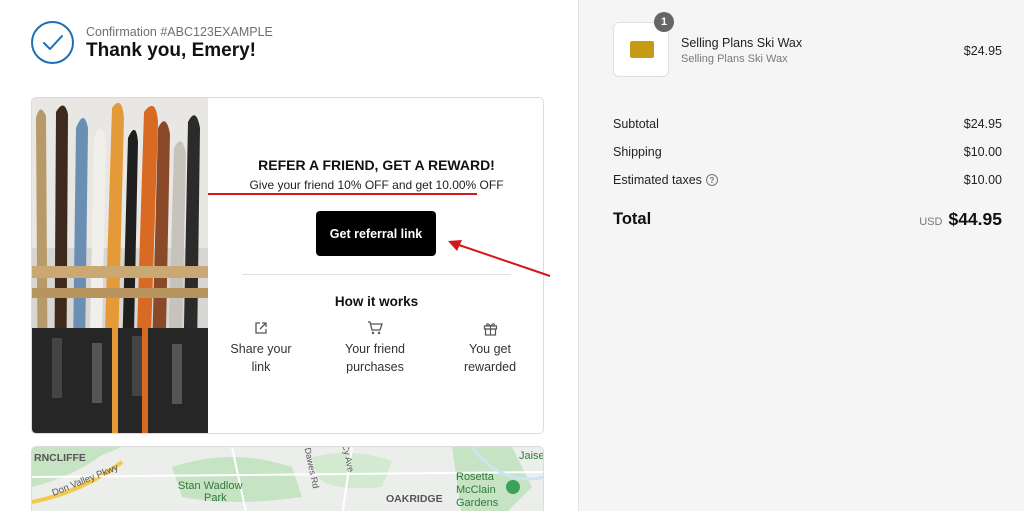 The width and height of the screenshot is (1024, 511). What do you see at coordinates (664, 22) in the screenshot?
I see `quantity-badge: 1` at bounding box center [664, 22].